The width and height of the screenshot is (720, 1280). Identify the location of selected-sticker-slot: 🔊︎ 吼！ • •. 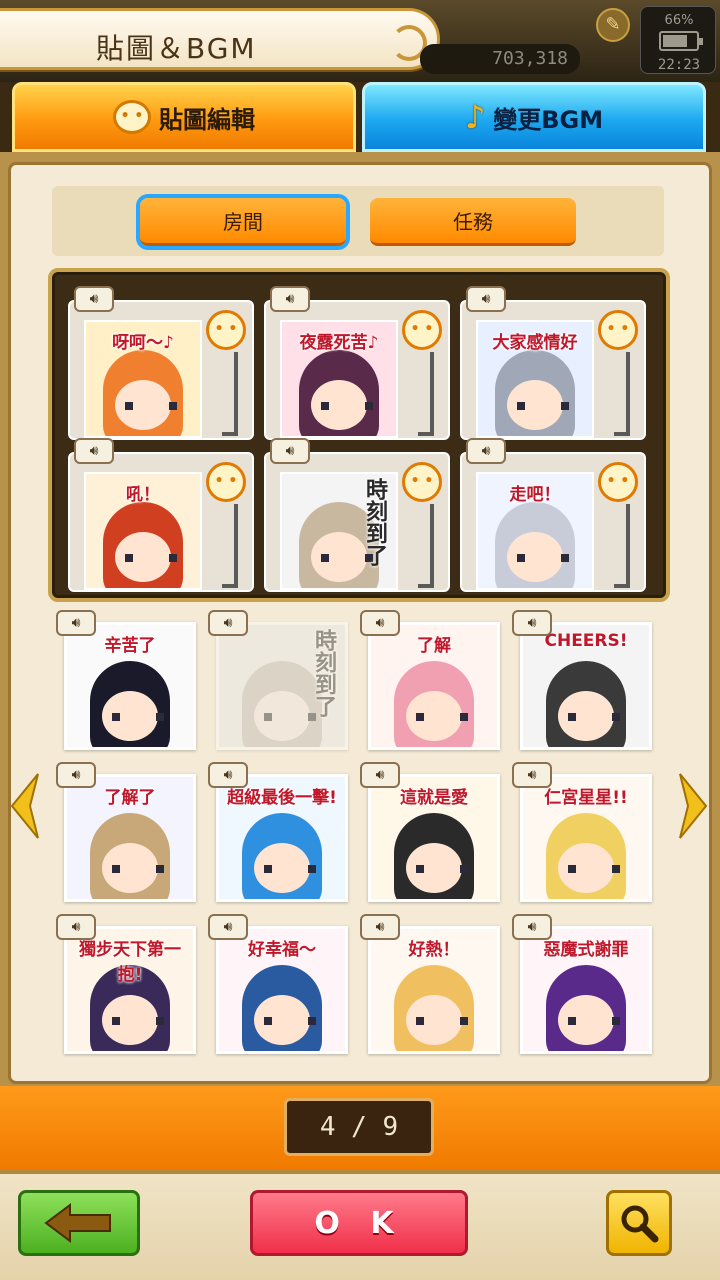
(161, 515).